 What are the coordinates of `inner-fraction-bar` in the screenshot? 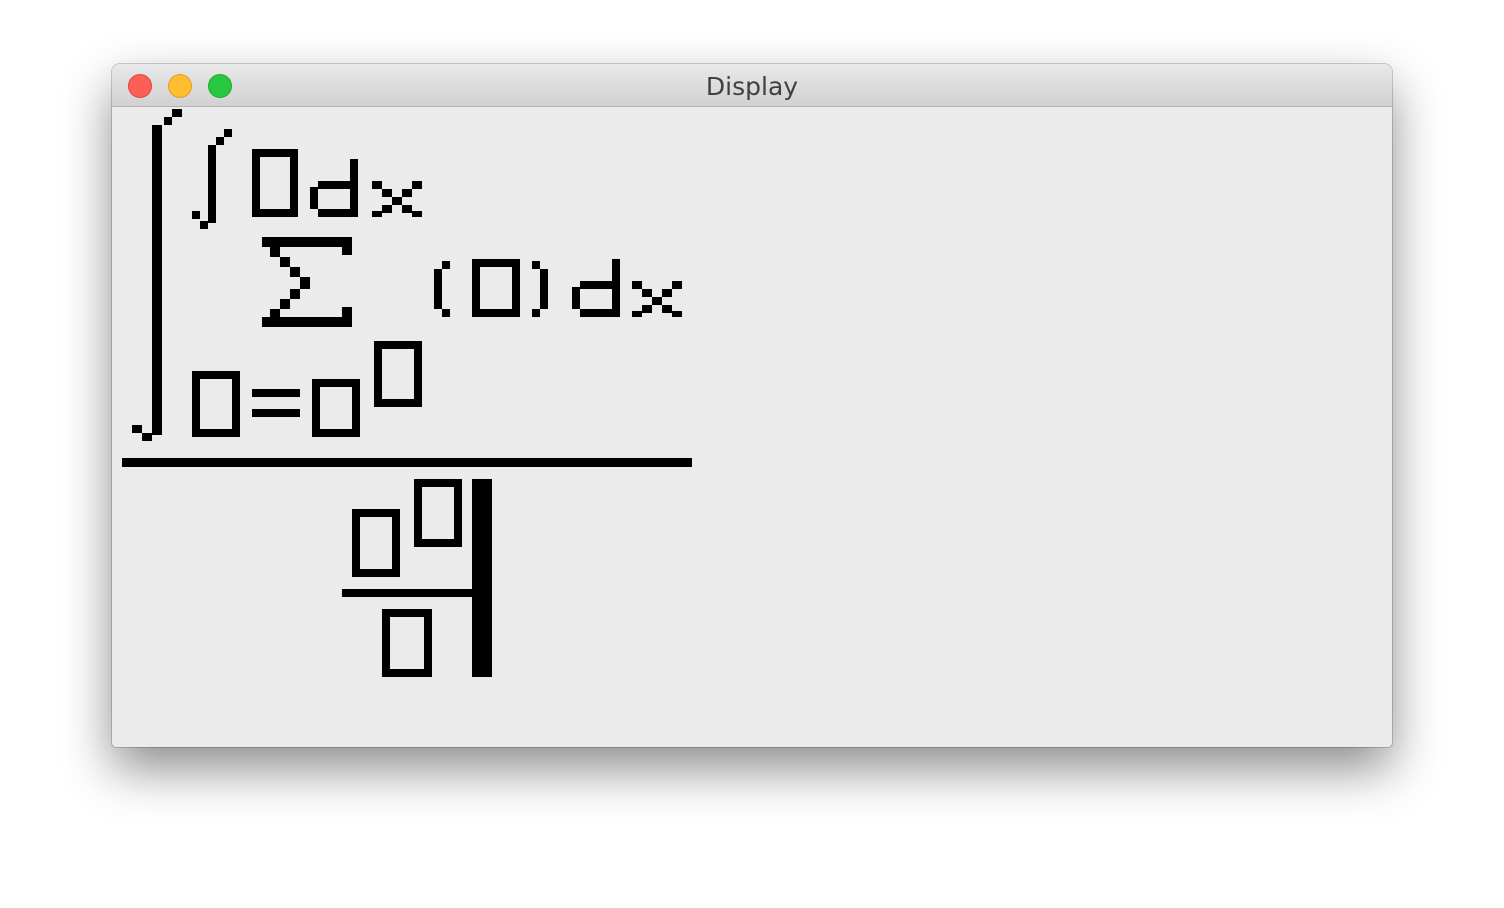 It's located at (407, 593).